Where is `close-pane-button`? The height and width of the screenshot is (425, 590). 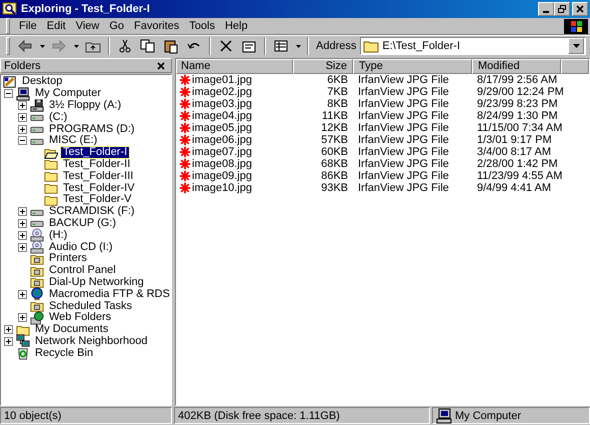
close-pane-button is located at coordinates (161, 66).